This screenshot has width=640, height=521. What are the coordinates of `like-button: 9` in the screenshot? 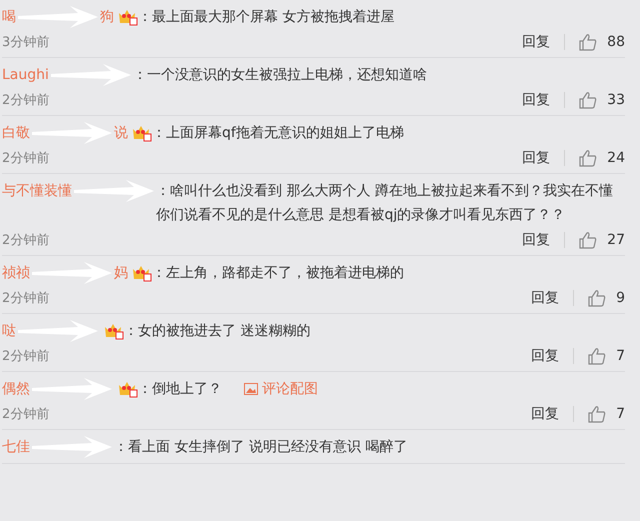 It's located at (606, 298).